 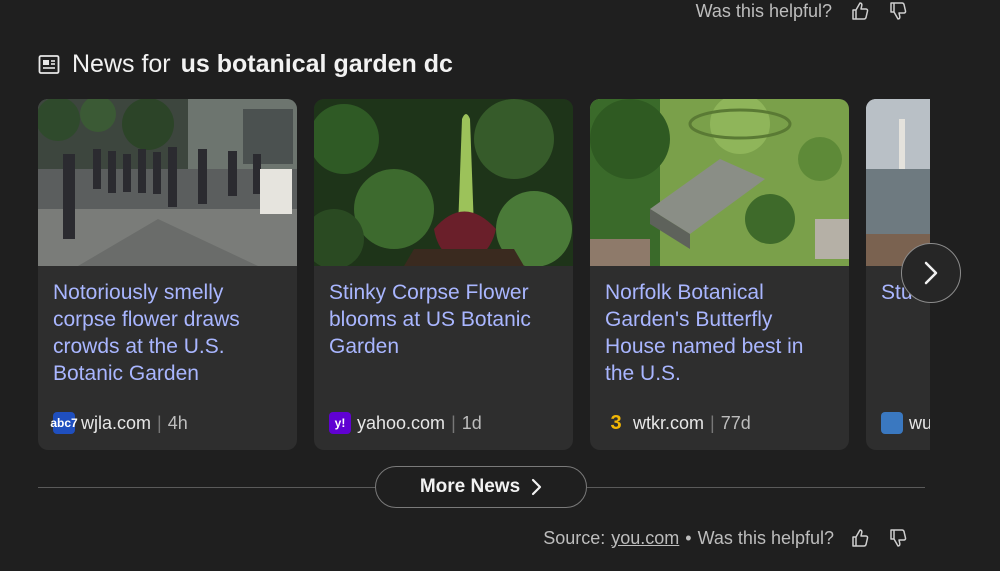 I want to click on carousel-next-button, so click(x=931, y=273).